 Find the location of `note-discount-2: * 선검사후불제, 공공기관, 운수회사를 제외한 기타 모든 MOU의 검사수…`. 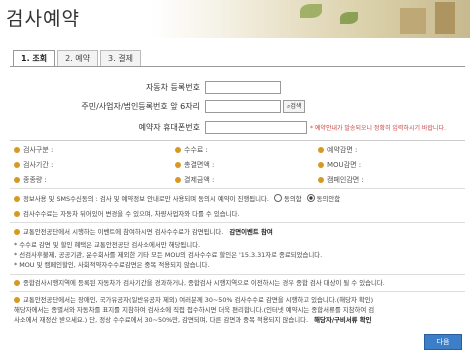

note-discount-2: * 선검사후불제, 공공기관, 운수회사를 제외한 기타 모든 MOU의 검사수… is located at coordinates (168, 255).